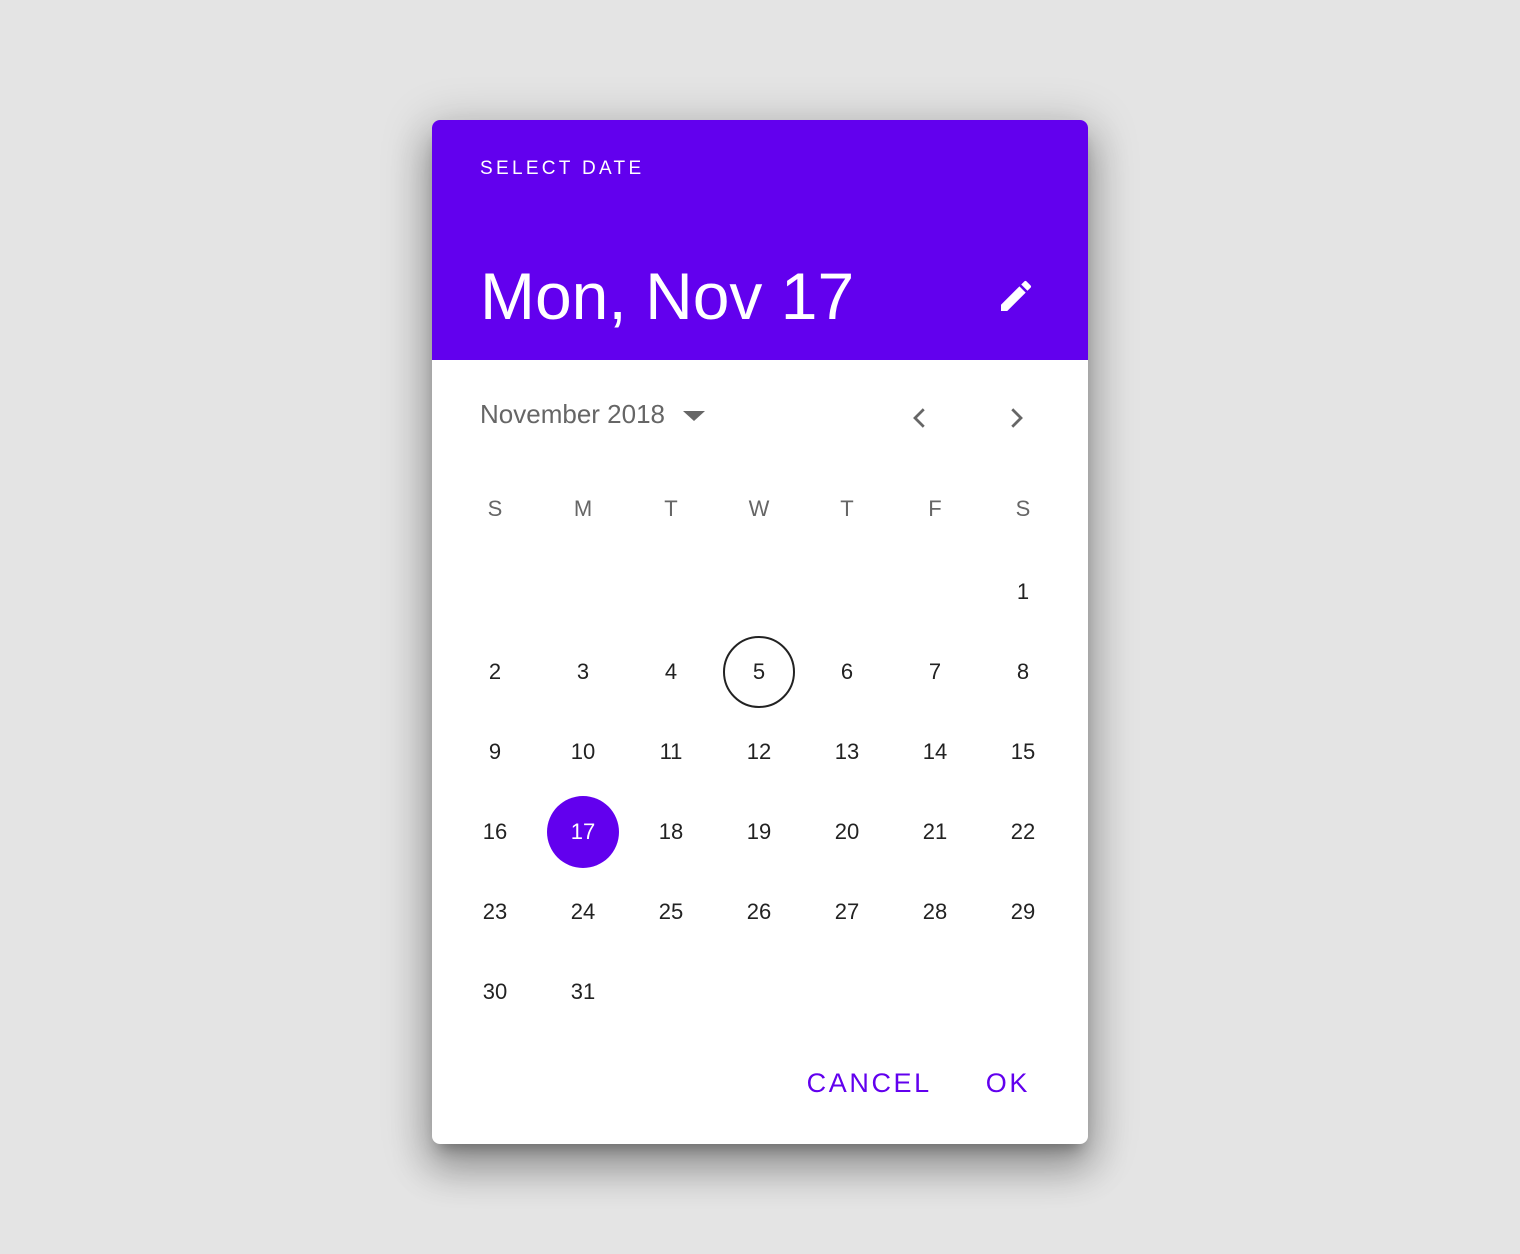 The image size is (1520, 1254). What do you see at coordinates (495, 912) in the screenshot?
I see `day-cell: 23` at bounding box center [495, 912].